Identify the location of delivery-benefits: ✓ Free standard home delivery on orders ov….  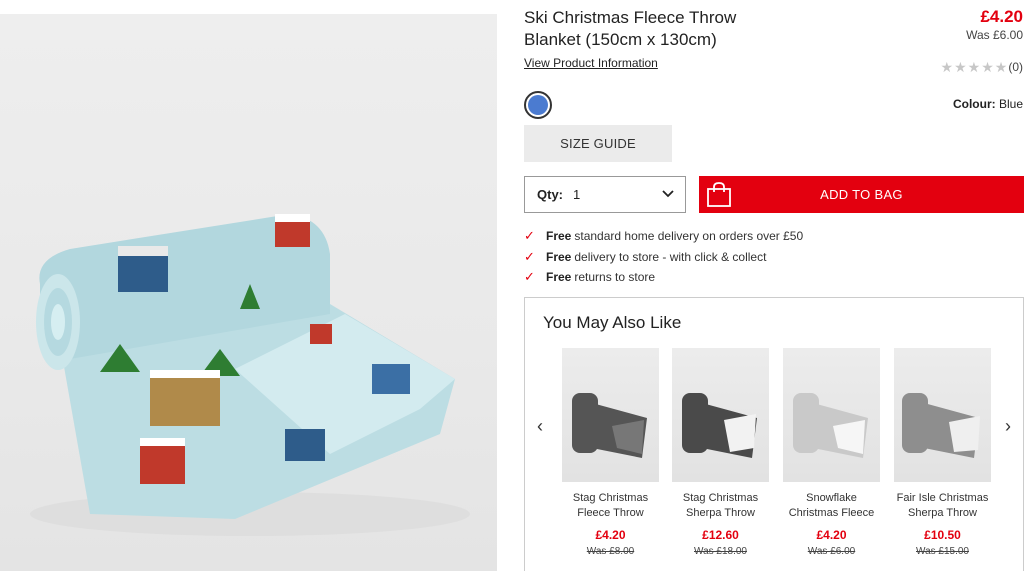
(663, 257).